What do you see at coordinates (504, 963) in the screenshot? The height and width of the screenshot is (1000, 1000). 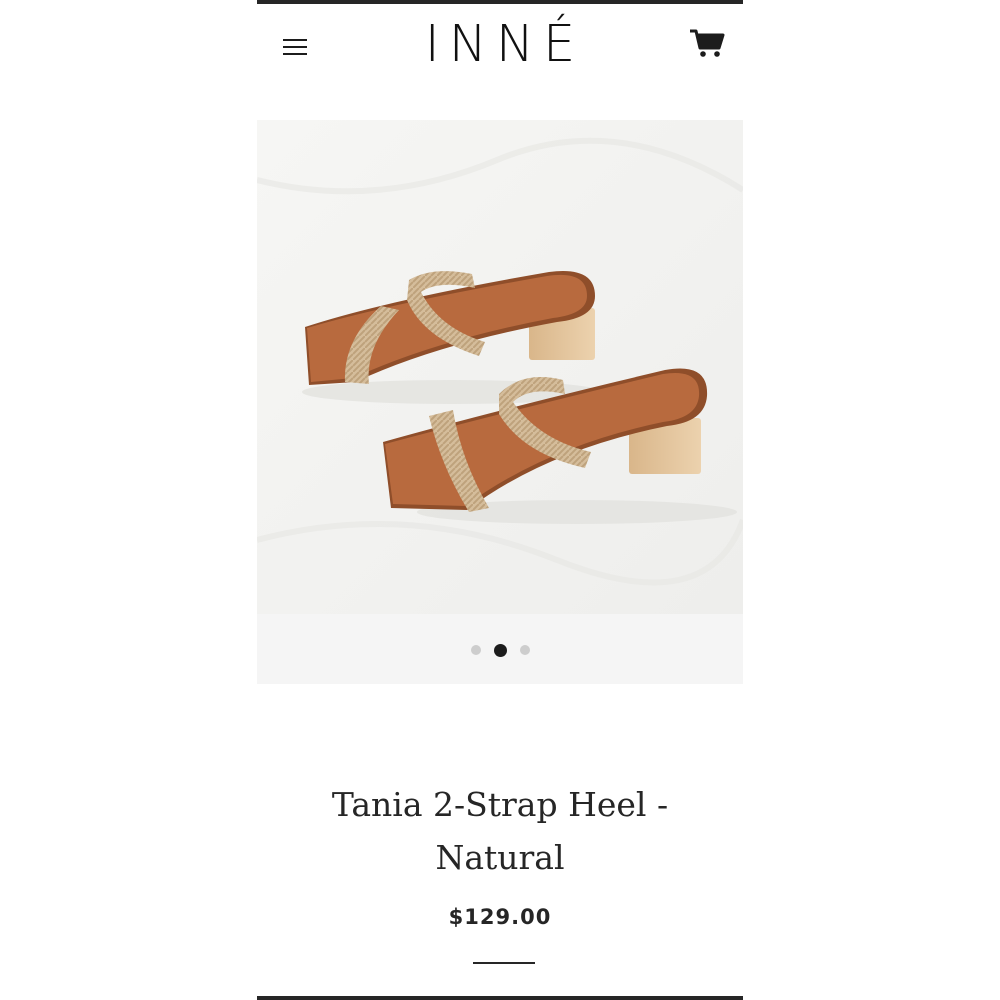 I see `divider` at bounding box center [504, 963].